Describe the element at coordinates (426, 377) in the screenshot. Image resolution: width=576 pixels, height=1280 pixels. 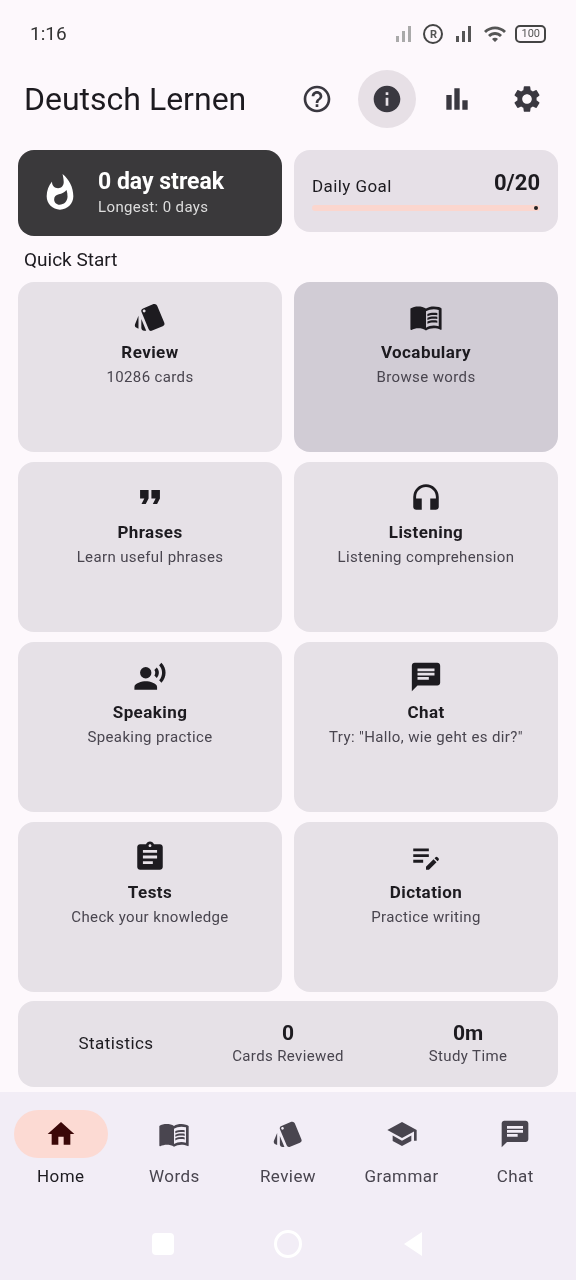
I see `tile-subtitle: Browse words` at that location.